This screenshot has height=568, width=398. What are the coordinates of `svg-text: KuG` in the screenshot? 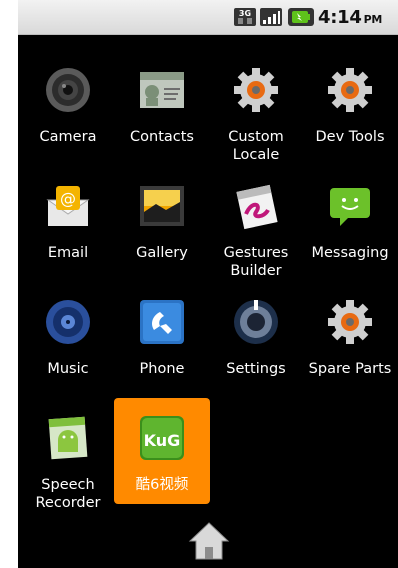 It's located at (162, 440).